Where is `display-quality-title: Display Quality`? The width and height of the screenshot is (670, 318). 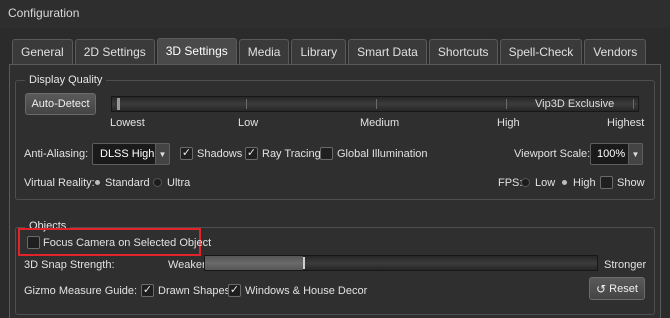
display-quality-title: Display Quality is located at coordinates (66, 80).